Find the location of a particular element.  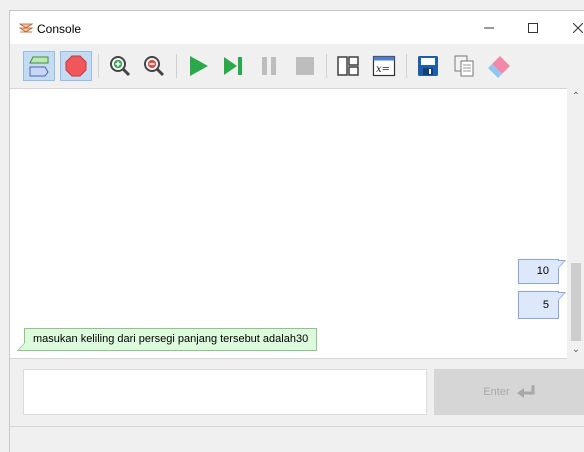

variables-button: x= is located at coordinates (384, 66).